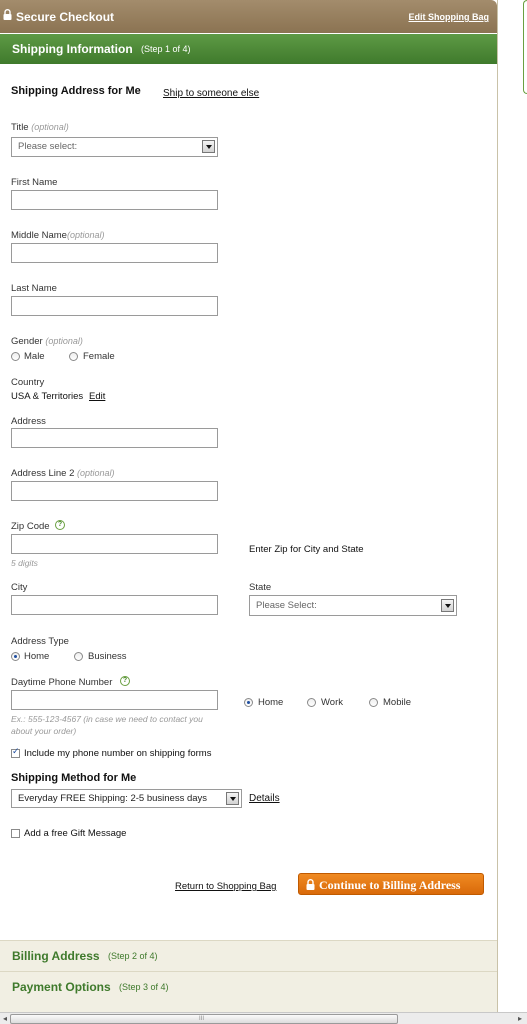 The width and height of the screenshot is (527, 1024). What do you see at coordinates (306, 549) in the screenshot?
I see `zip-note: Enter Zip for City and State` at bounding box center [306, 549].